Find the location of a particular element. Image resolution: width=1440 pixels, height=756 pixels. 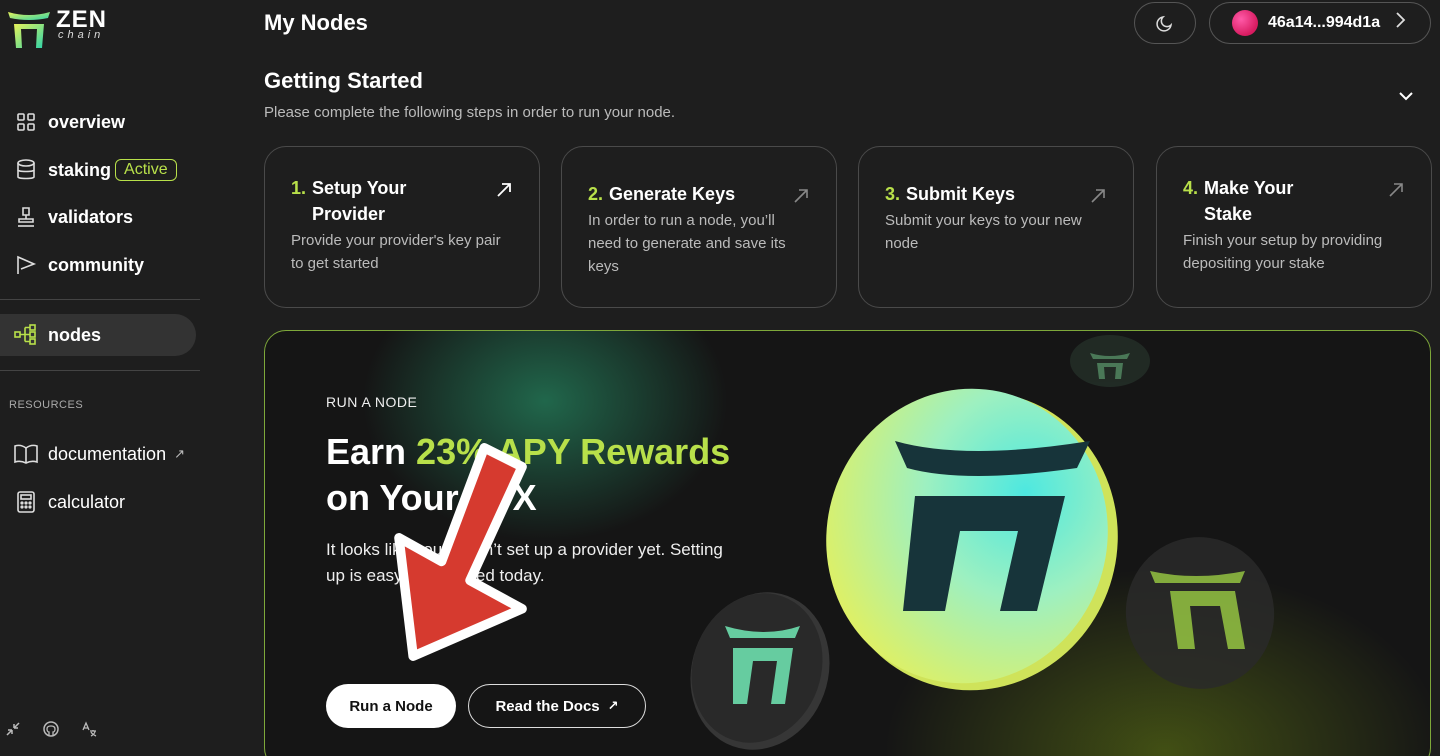

flag-icon is located at coordinates (26, 265).